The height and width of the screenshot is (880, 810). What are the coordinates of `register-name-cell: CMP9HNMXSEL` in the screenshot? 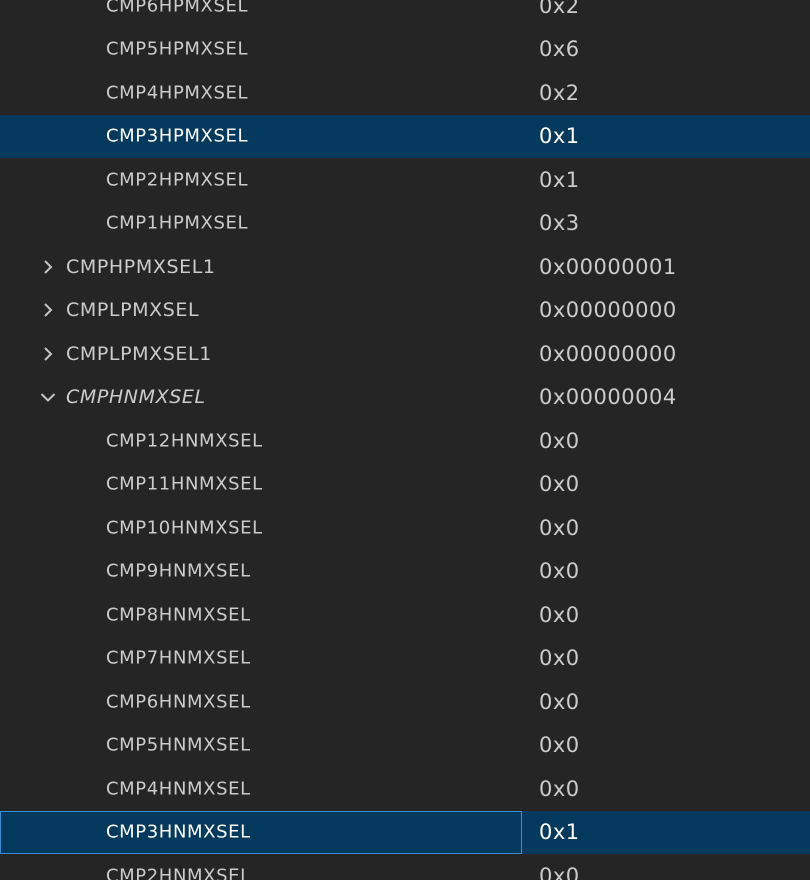 It's located at (261, 572).